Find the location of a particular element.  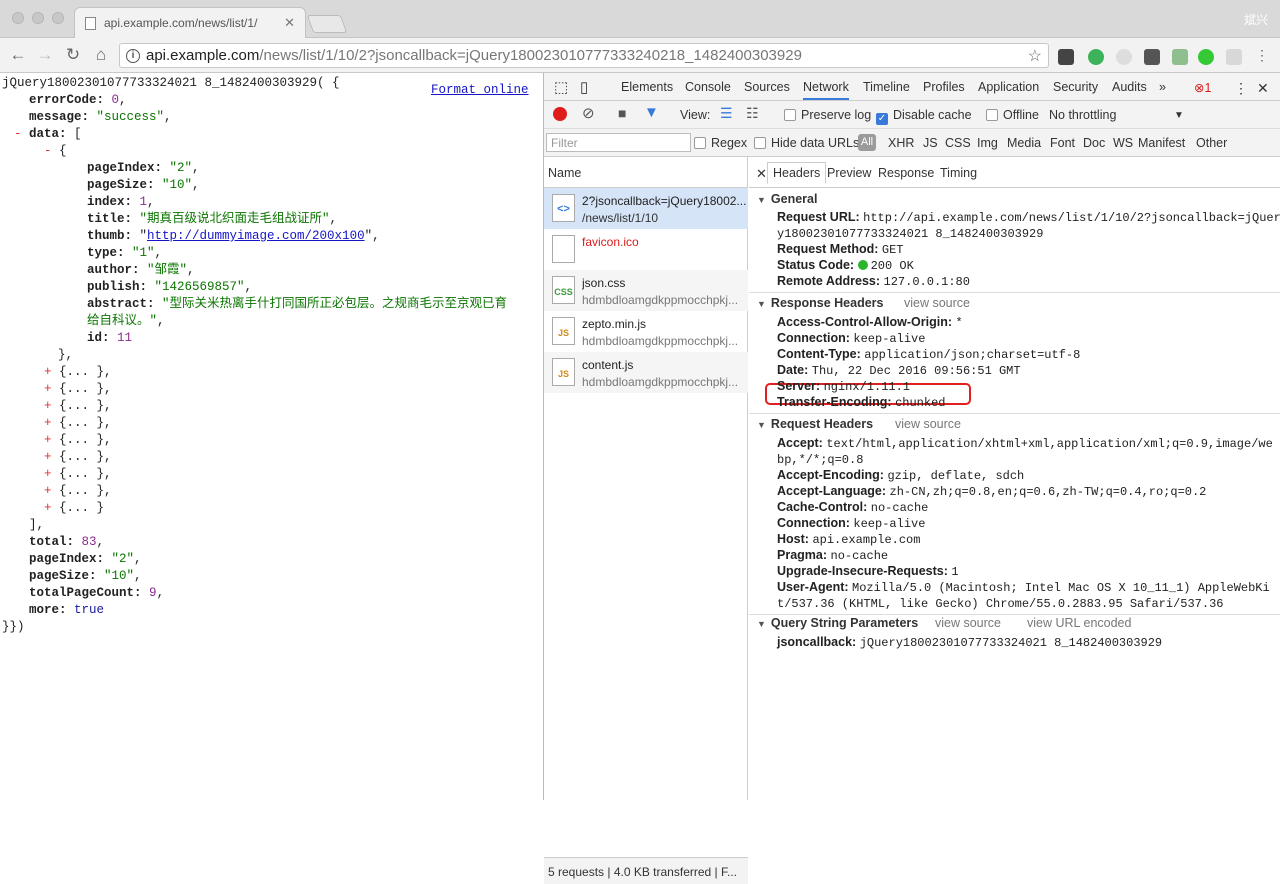

expand-triangle-icon: ▼ is located at coordinates (761, 200).